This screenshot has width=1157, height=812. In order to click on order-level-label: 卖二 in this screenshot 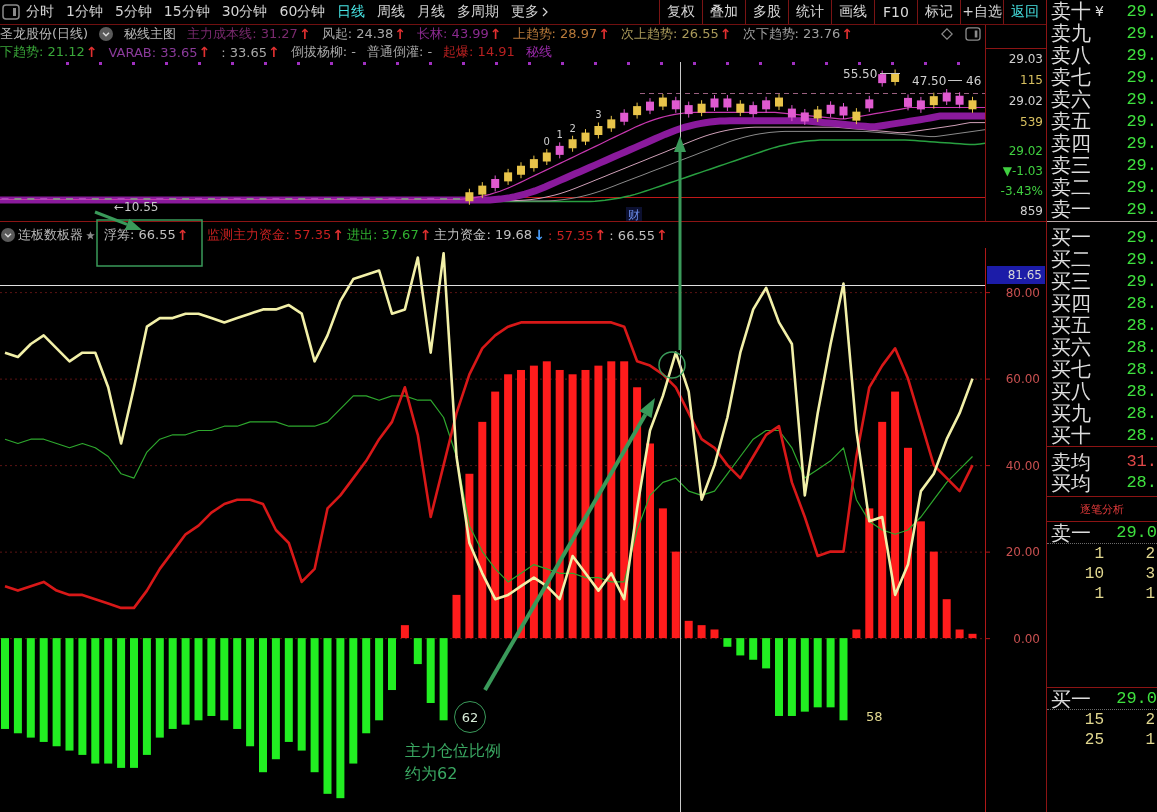, I will do `click(1071, 187)`.